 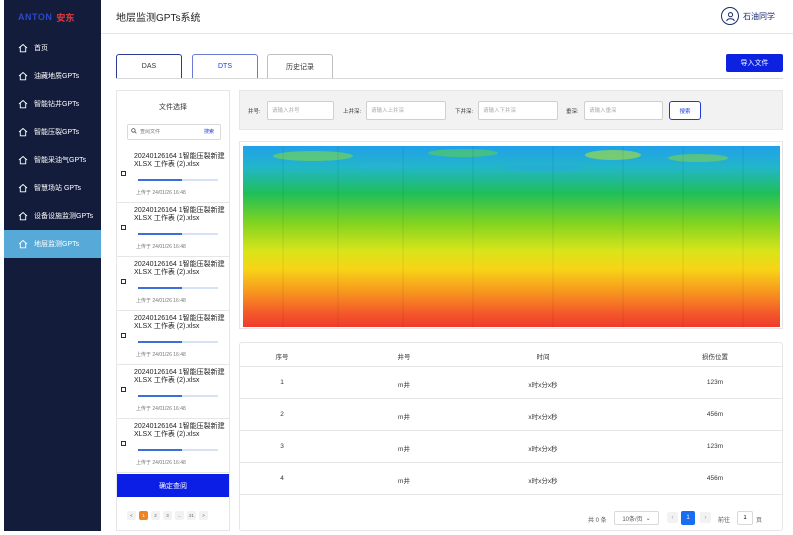 What do you see at coordinates (511, 479) in the screenshot?
I see `table-row: 4 m井 x时x分x秒 456m` at bounding box center [511, 479].